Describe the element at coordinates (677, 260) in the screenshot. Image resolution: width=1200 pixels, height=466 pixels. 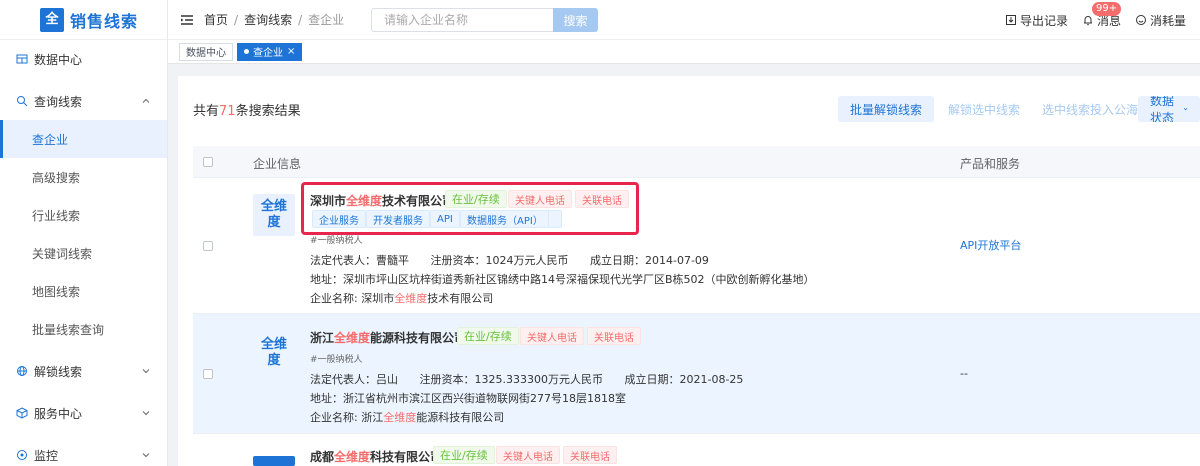
I see `founded-date: 2014-07-09` at that location.